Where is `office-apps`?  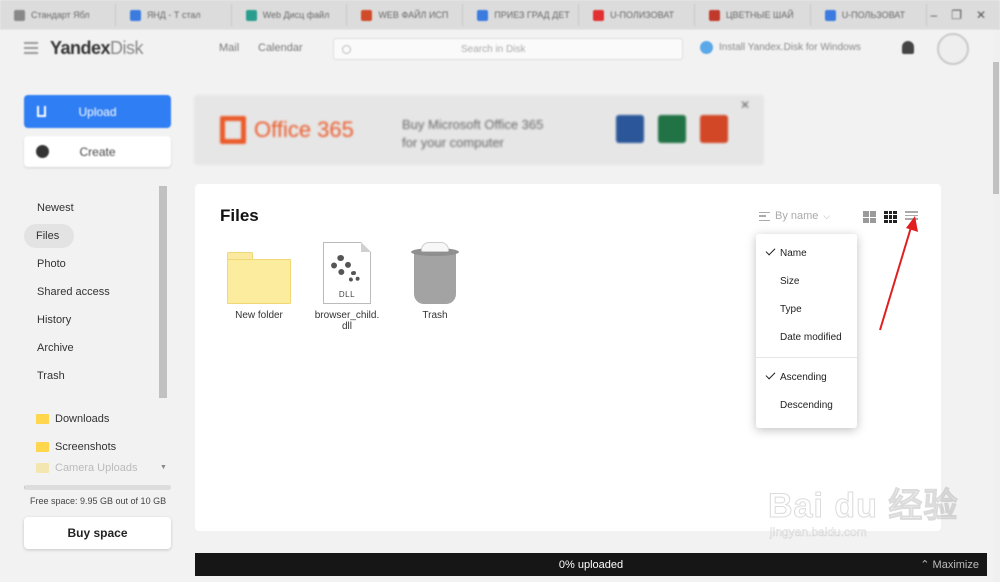 office-apps is located at coordinates (672, 129).